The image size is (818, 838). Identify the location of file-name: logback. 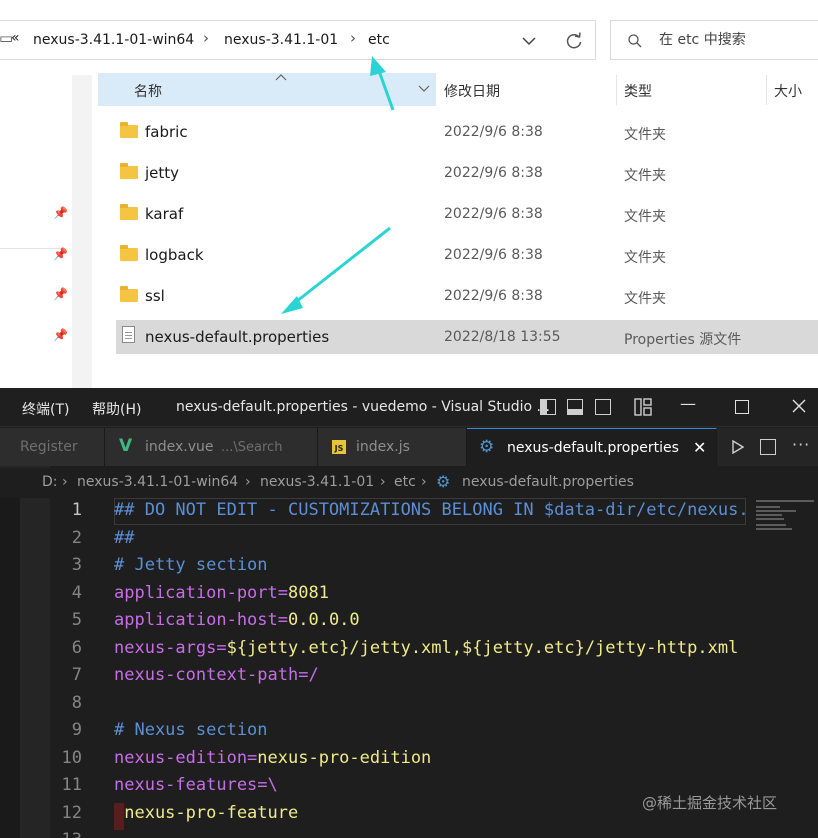
(174, 255).